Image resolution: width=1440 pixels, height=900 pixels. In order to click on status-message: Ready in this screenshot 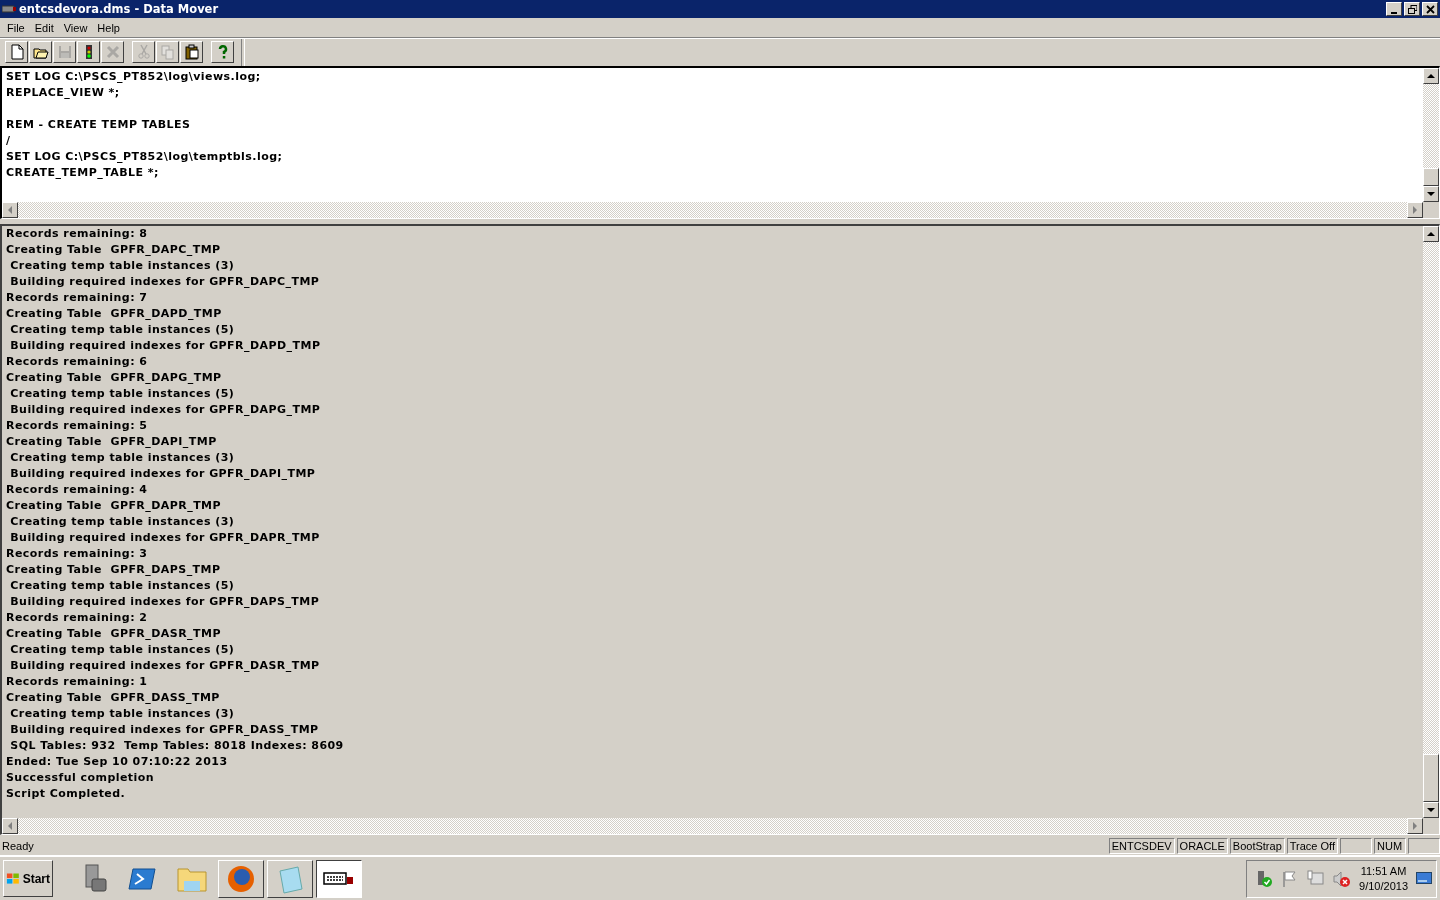, I will do `click(18, 846)`.